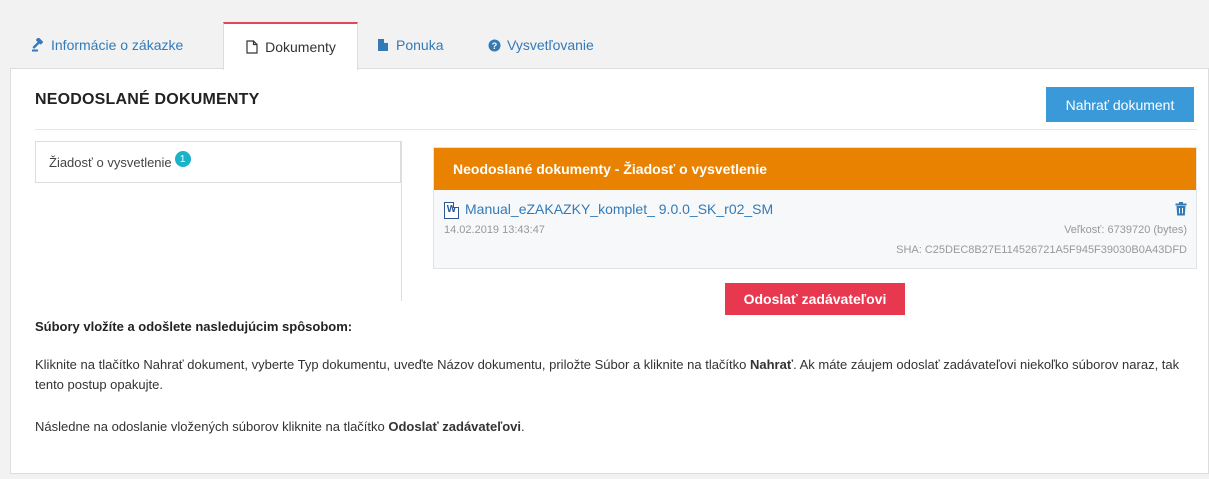 The width and height of the screenshot is (1209, 479). I want to click on tab-dokumenty: Dokumenty, so click(290, 46).